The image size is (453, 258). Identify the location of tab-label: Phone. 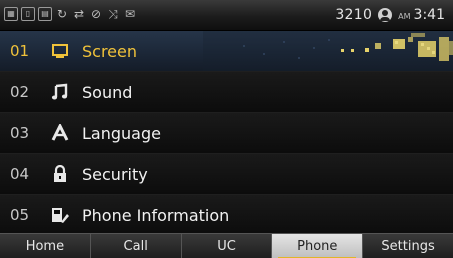
(317, 246).